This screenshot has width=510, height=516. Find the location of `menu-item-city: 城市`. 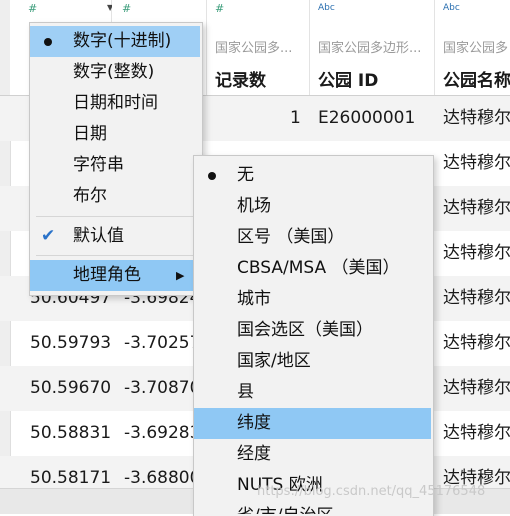

menu-item-city: 城市 is located at coordinates (312, 299).